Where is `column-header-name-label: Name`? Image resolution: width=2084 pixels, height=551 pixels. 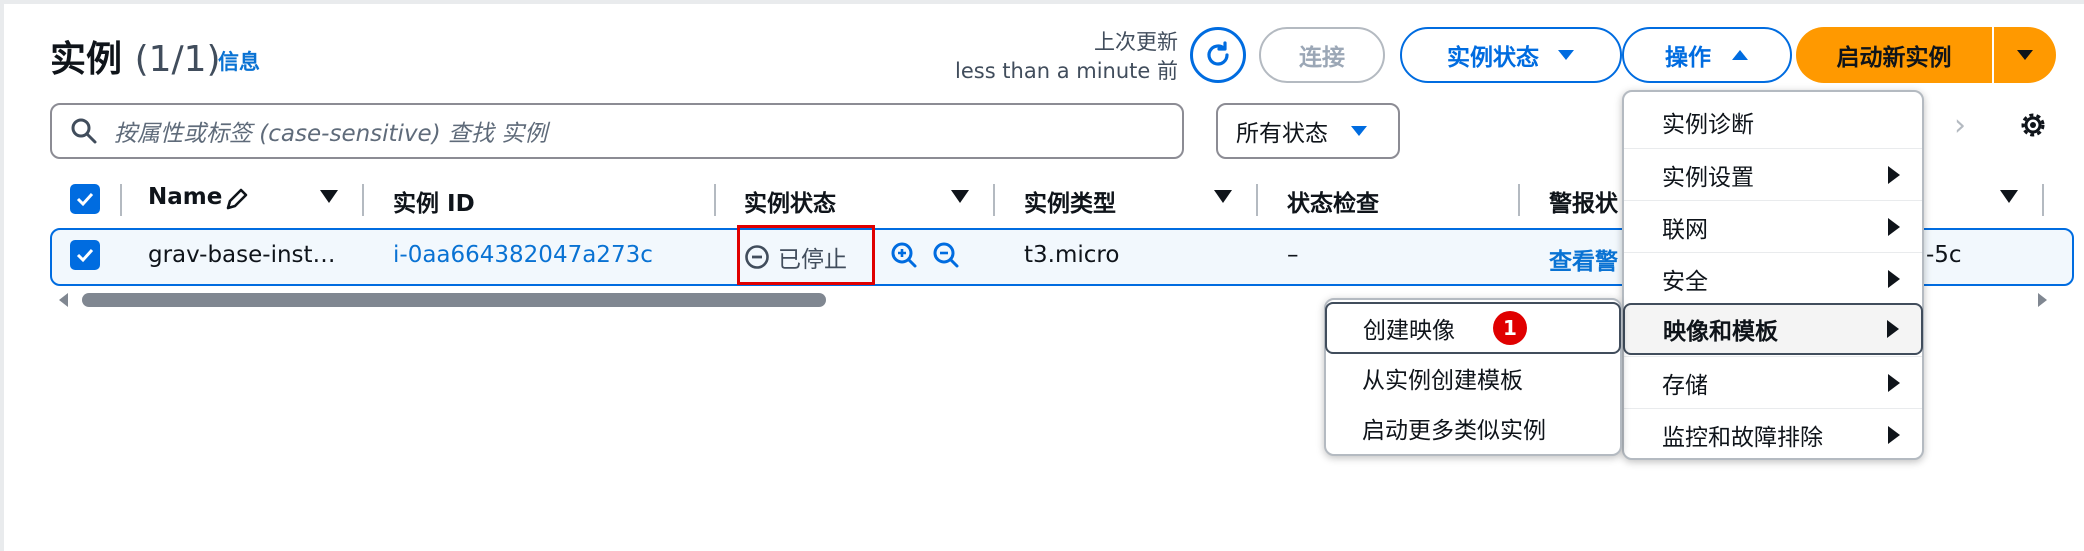 column-header-name-label: Name is located at coordinates (185, 197).